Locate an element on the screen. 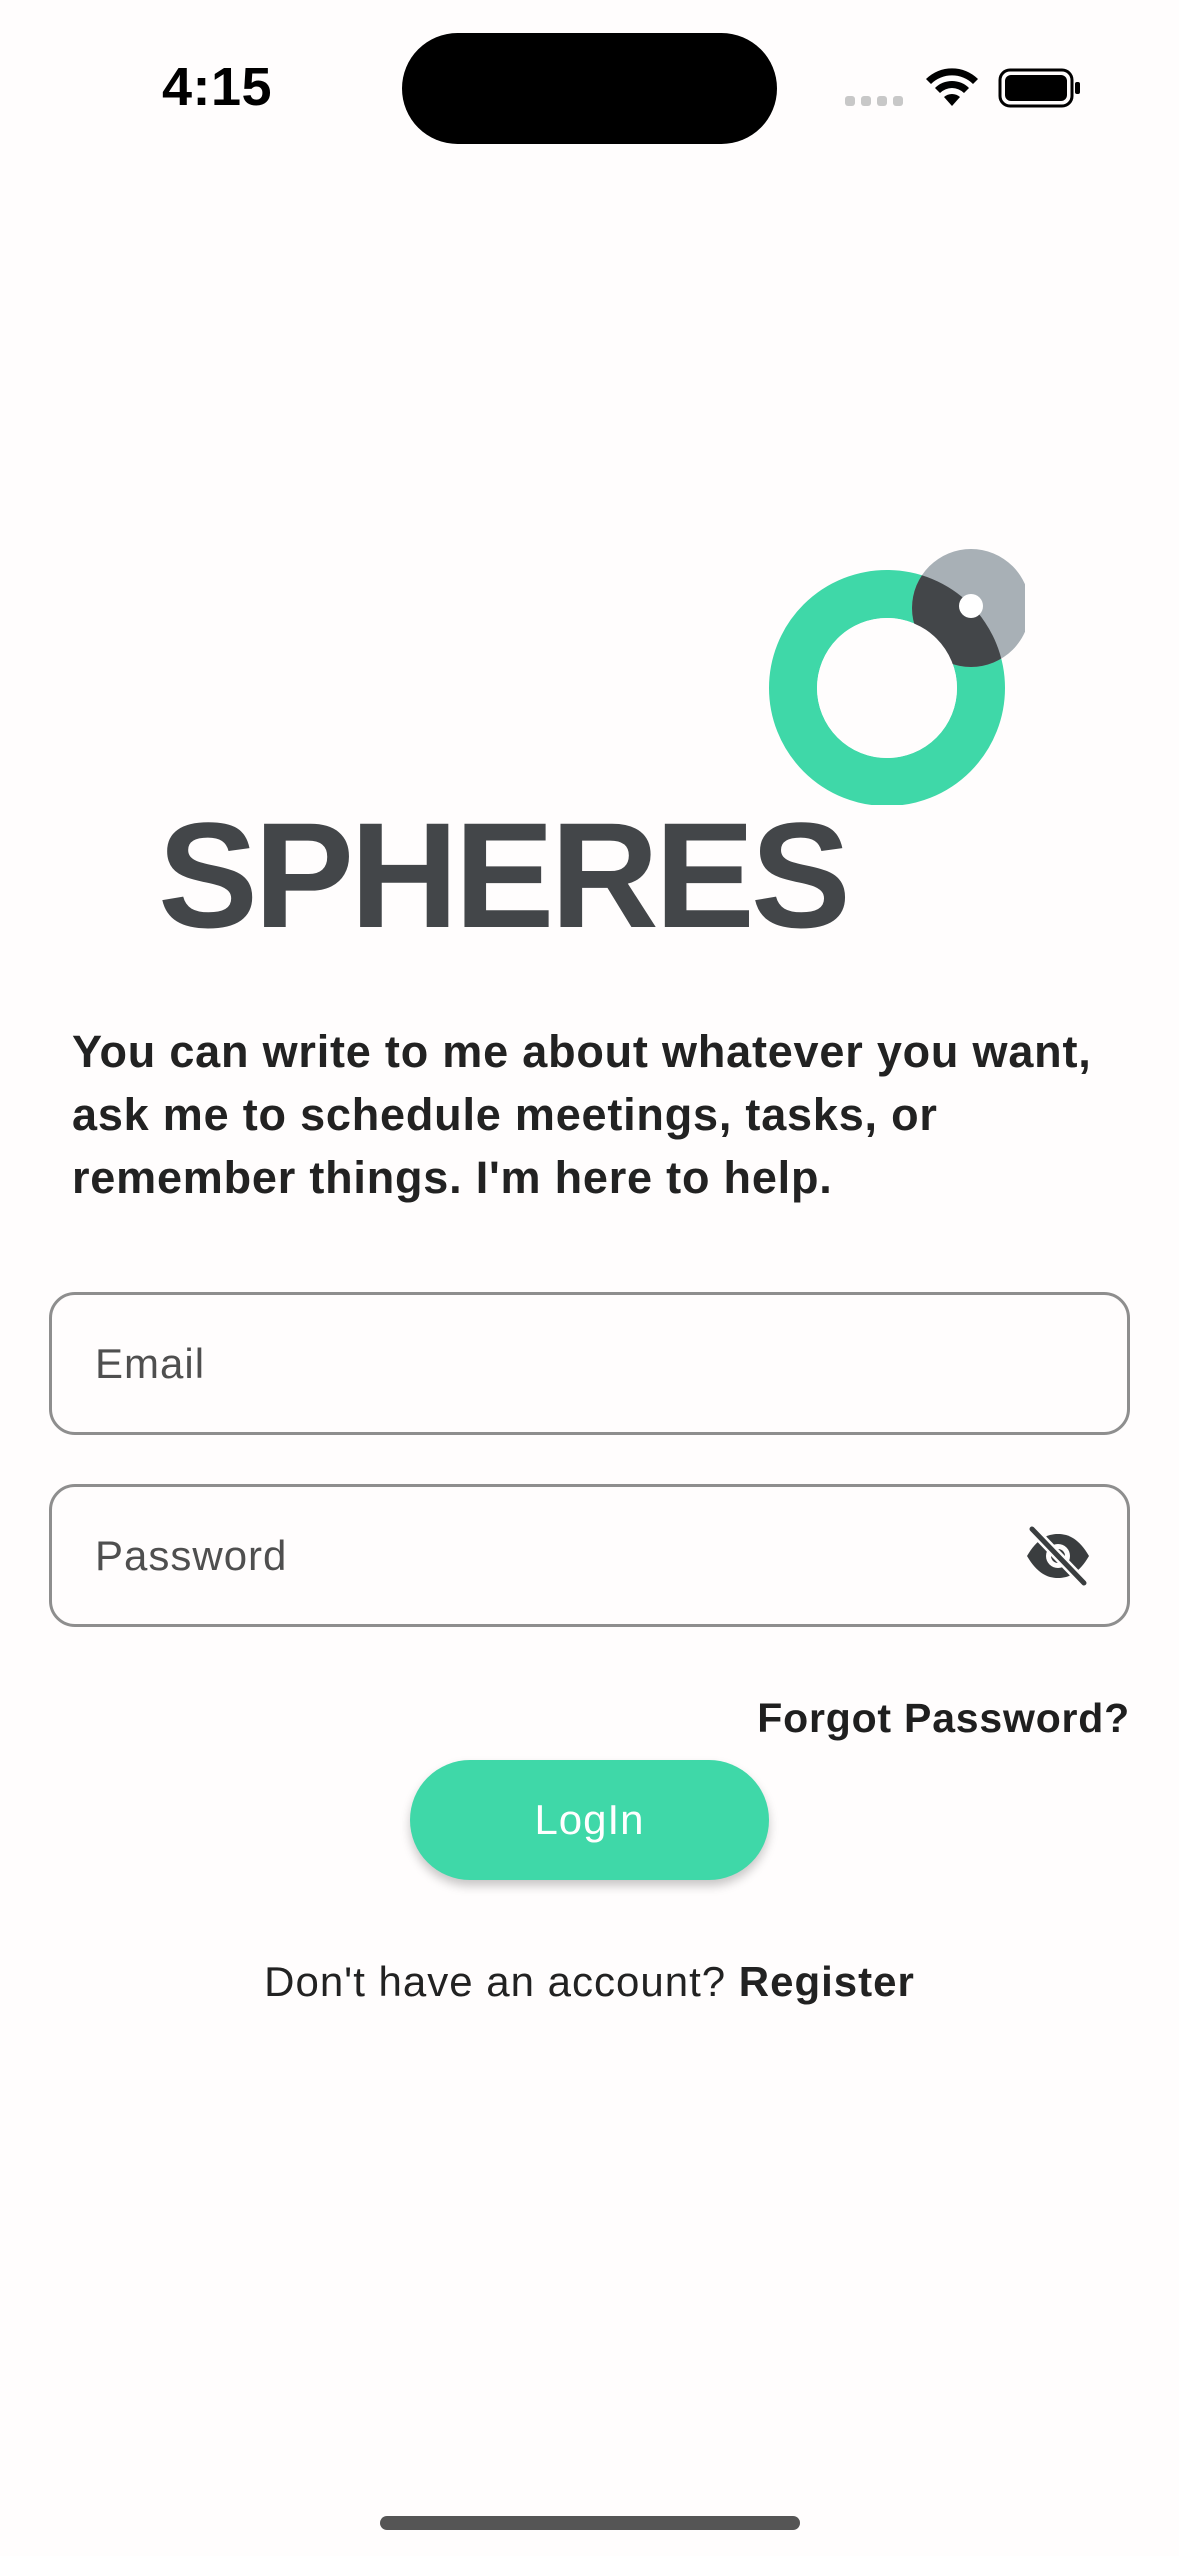 This screenshot has width=1179, height=2556. email-field is located at coordinates (535, 1363).